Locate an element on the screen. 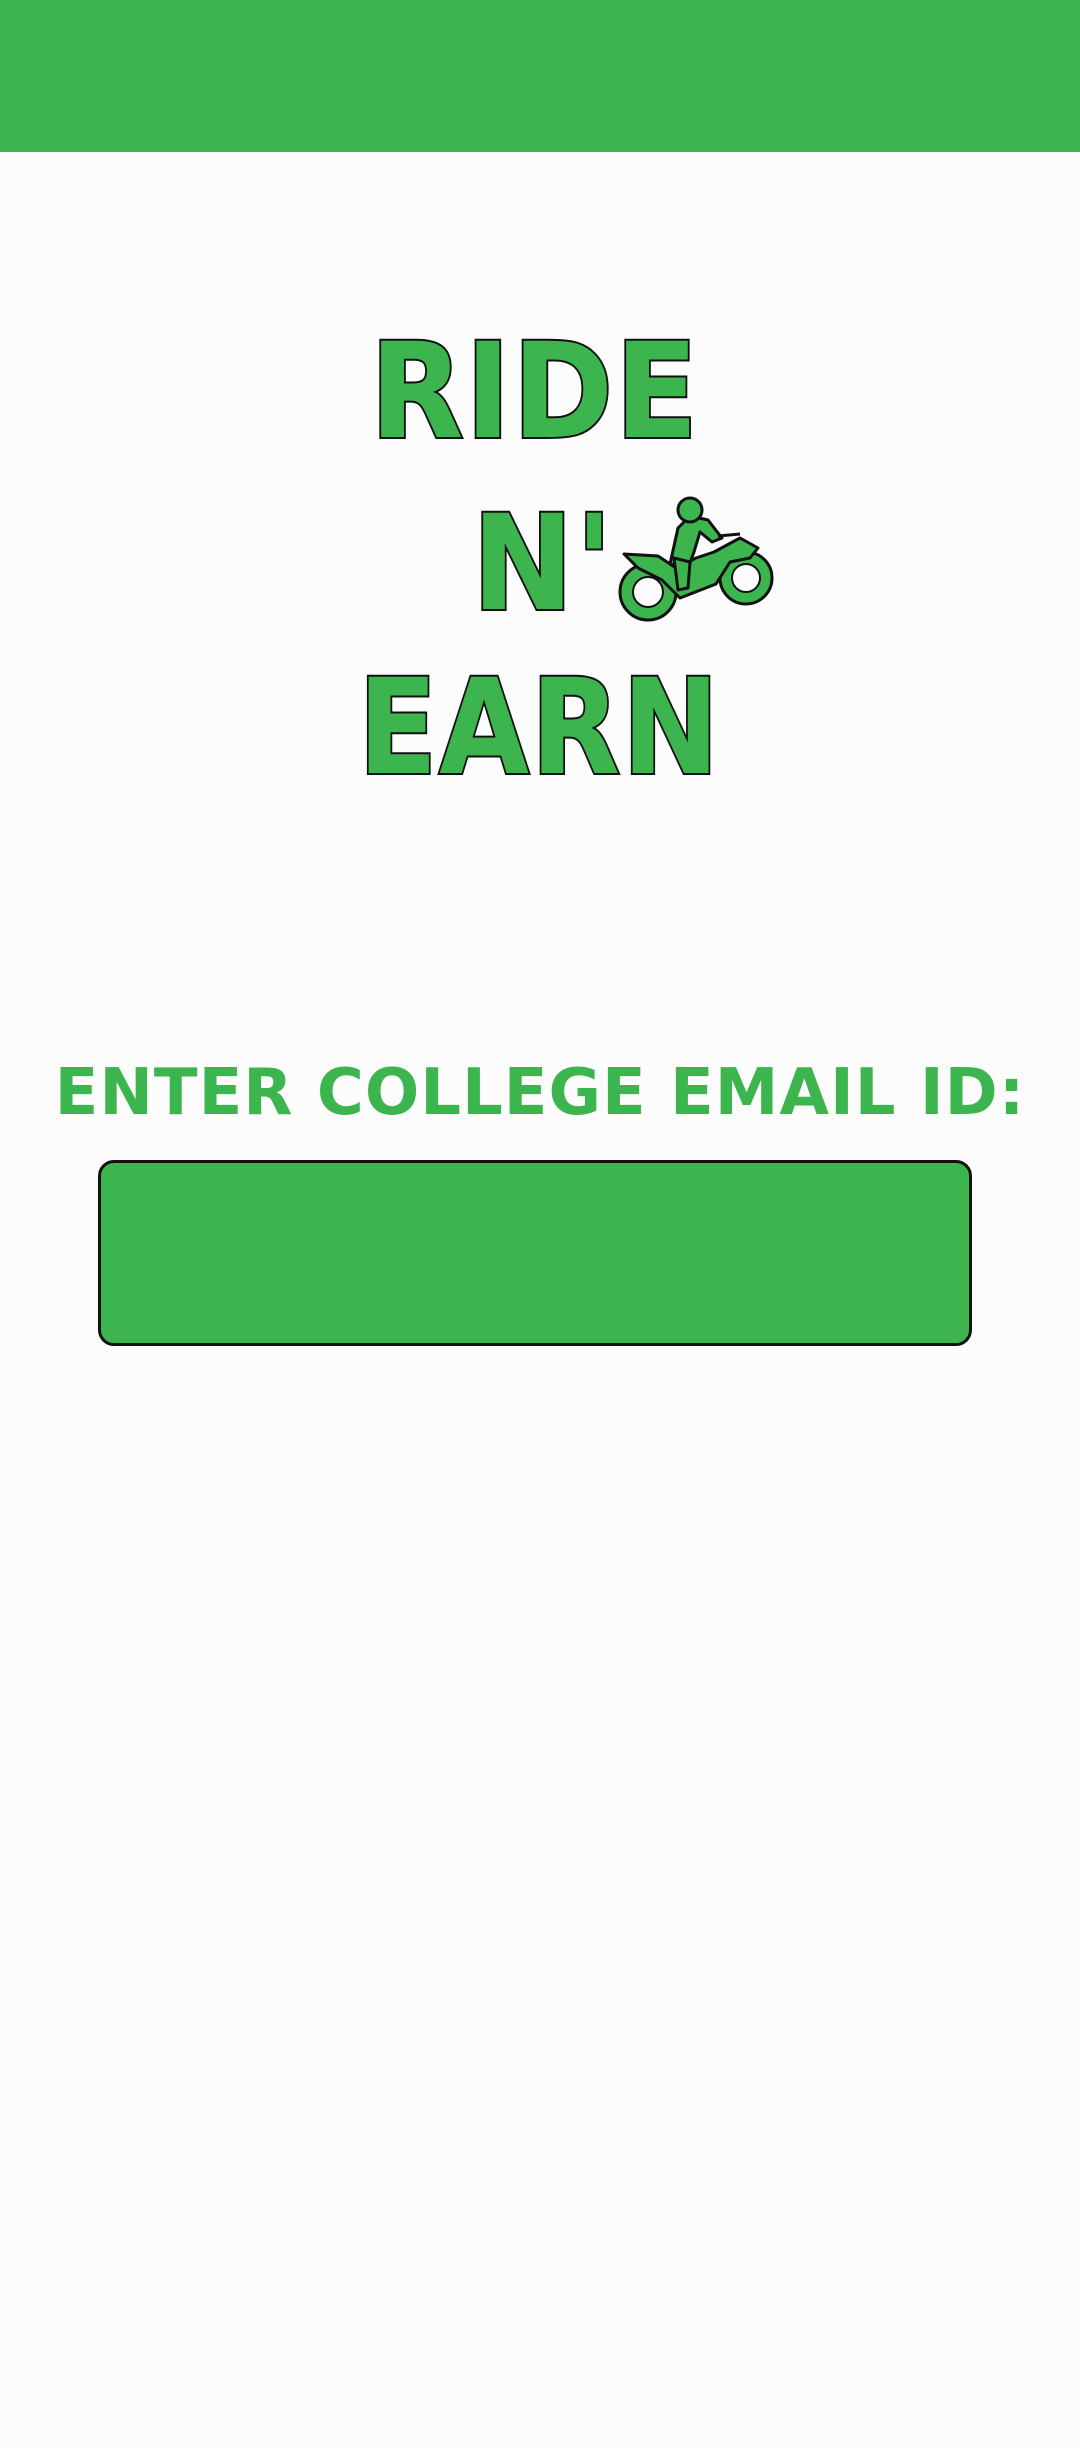 This screenshot has height=2448, width=1080. logo-word-earn: EARN is located at coordinates (538, 728).